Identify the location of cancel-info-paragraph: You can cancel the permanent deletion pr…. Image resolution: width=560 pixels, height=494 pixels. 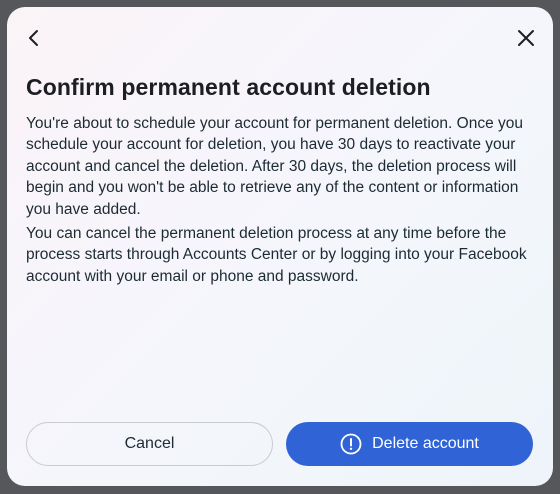
(276, 255).